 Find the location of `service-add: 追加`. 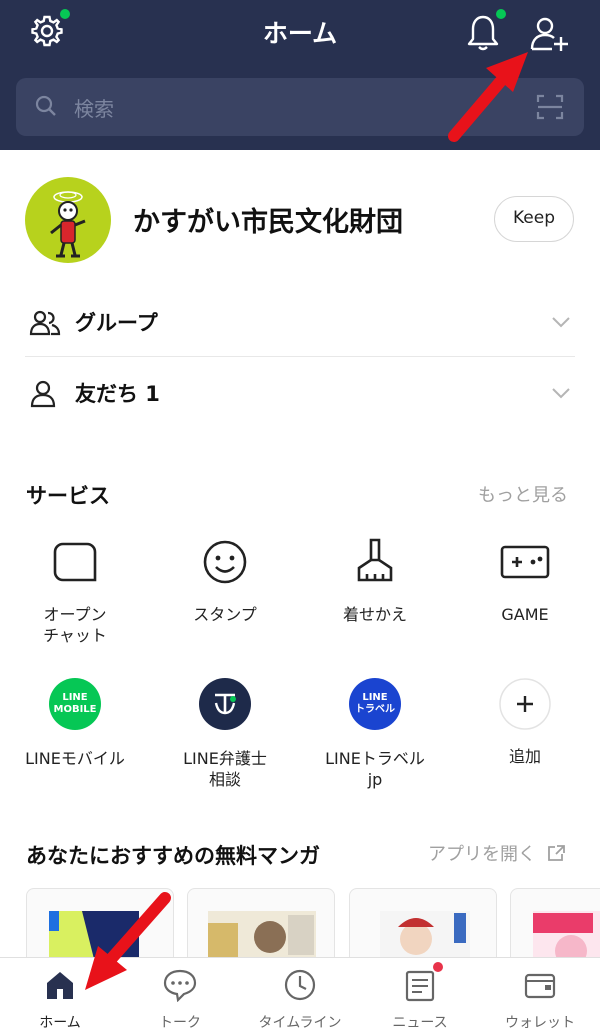

service-add: 追加 is located at coordinates (525, 721).